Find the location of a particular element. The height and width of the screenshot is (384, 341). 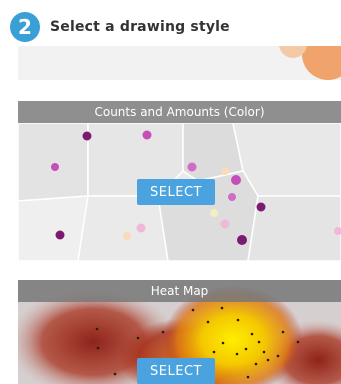

orange-symbol is located at coordinates (321, 63).